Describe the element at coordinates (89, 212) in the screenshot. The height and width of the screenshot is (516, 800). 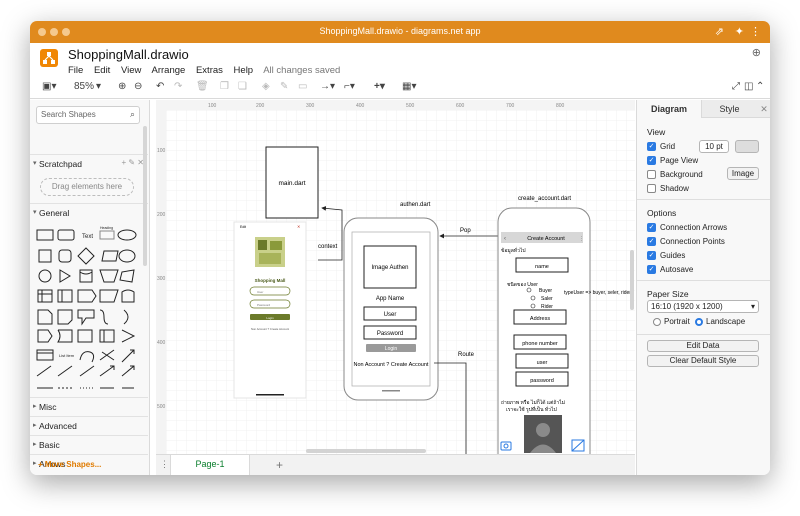
I see `general-section: ▾ General` at that location.